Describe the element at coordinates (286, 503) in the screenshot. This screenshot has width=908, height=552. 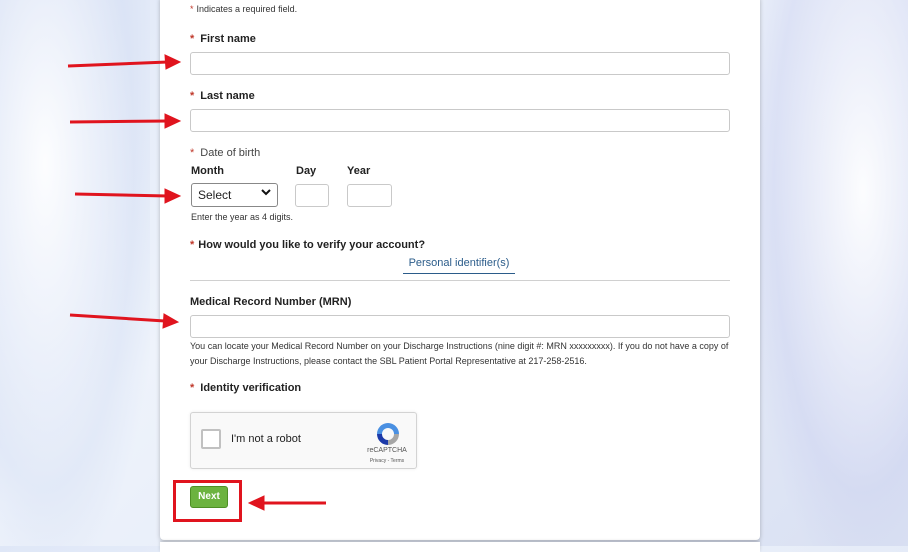
I see `arrow-next-icon` at that location.